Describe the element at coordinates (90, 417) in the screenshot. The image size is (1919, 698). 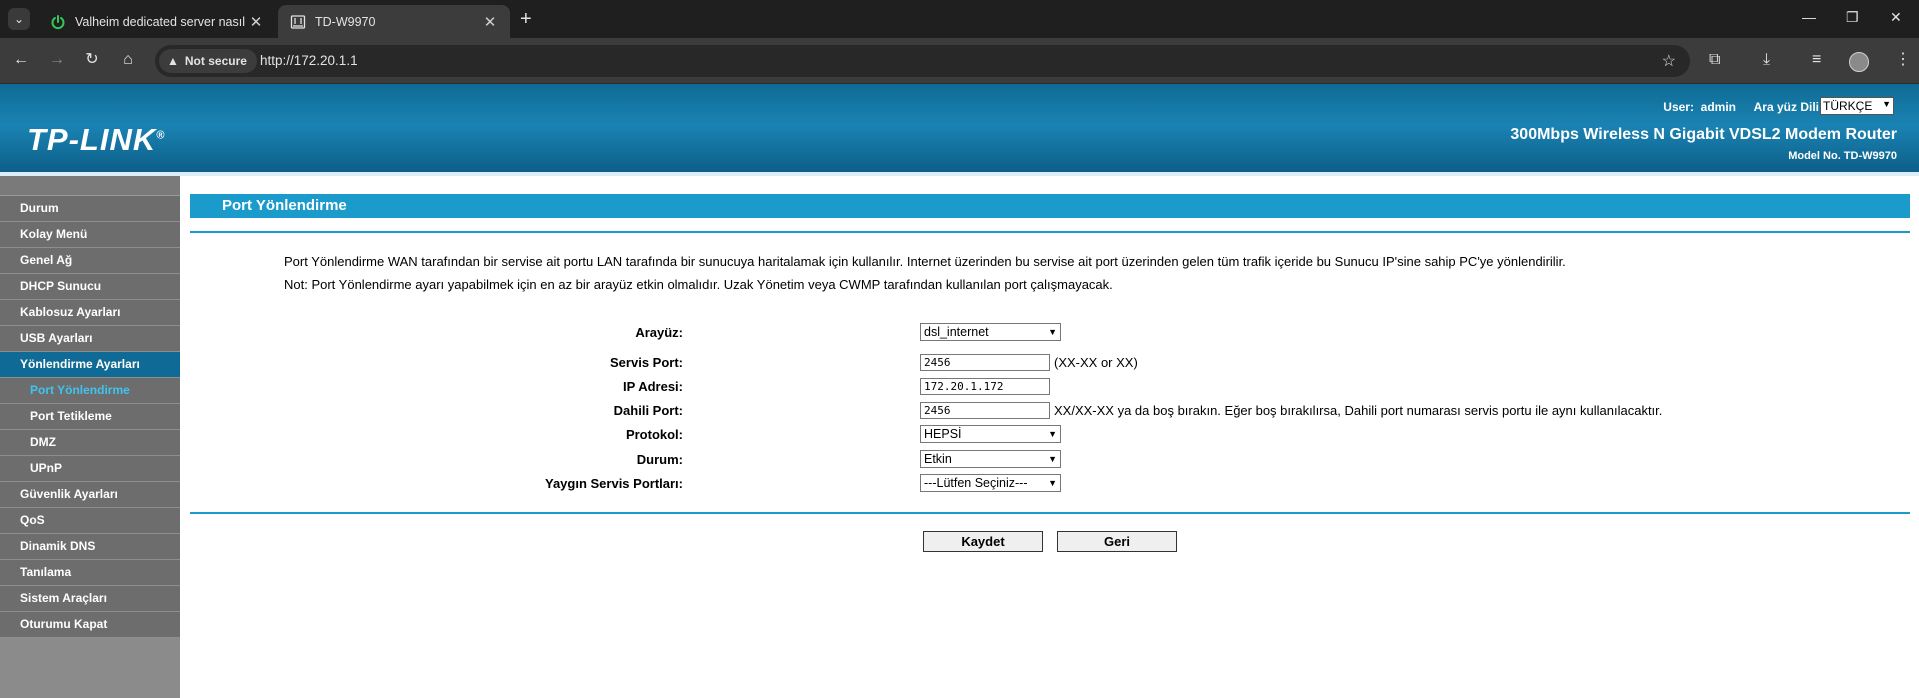
I see `sidebar-item-port-tetikleme: Port Tetikleme` at that location.